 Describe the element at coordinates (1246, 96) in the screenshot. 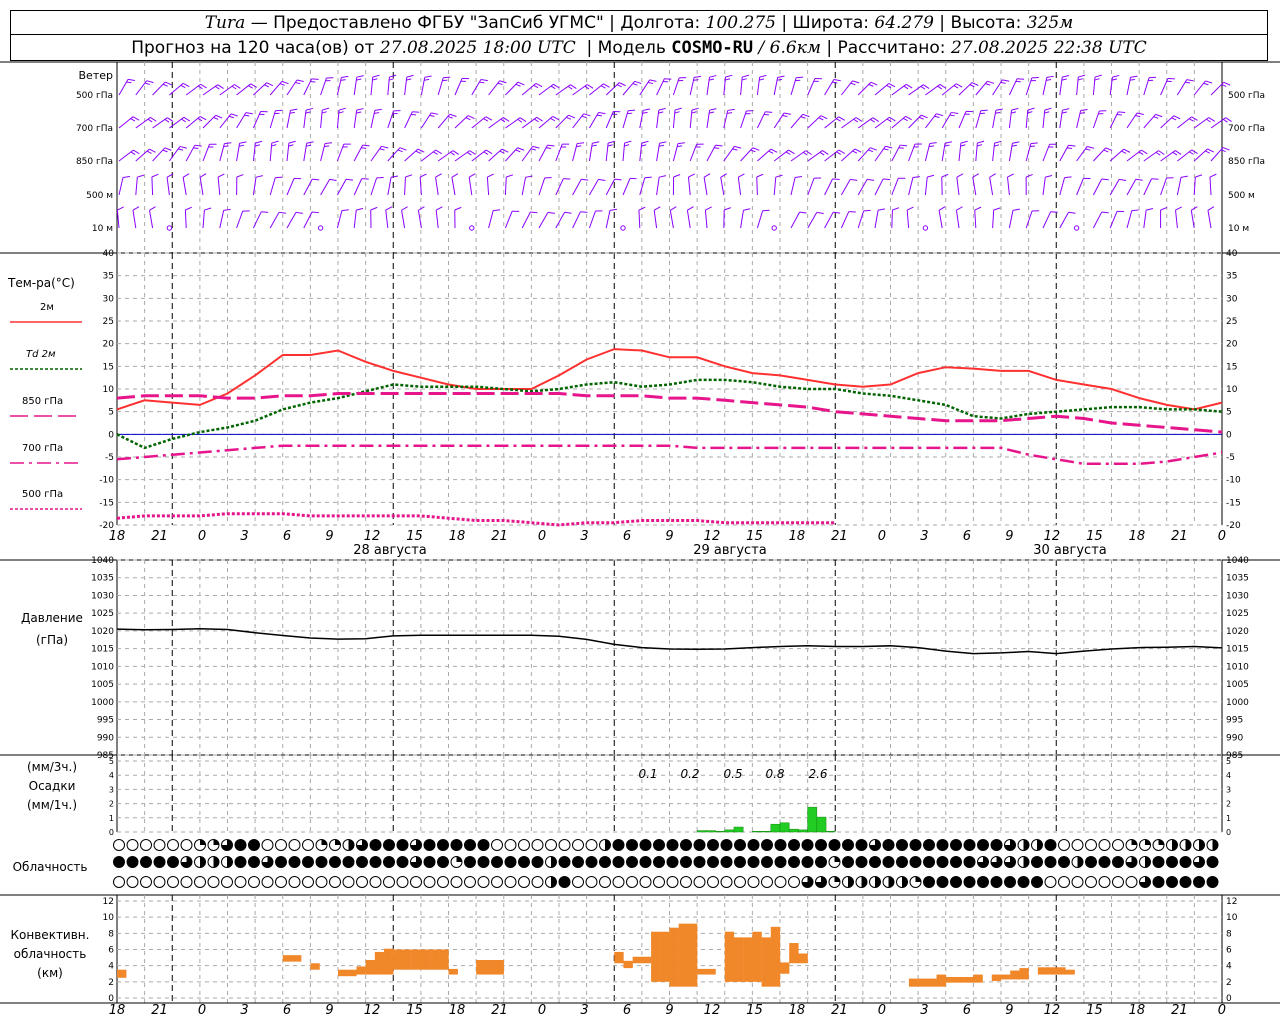

I see `wind-level-label-right: 500 гПа` at that location.